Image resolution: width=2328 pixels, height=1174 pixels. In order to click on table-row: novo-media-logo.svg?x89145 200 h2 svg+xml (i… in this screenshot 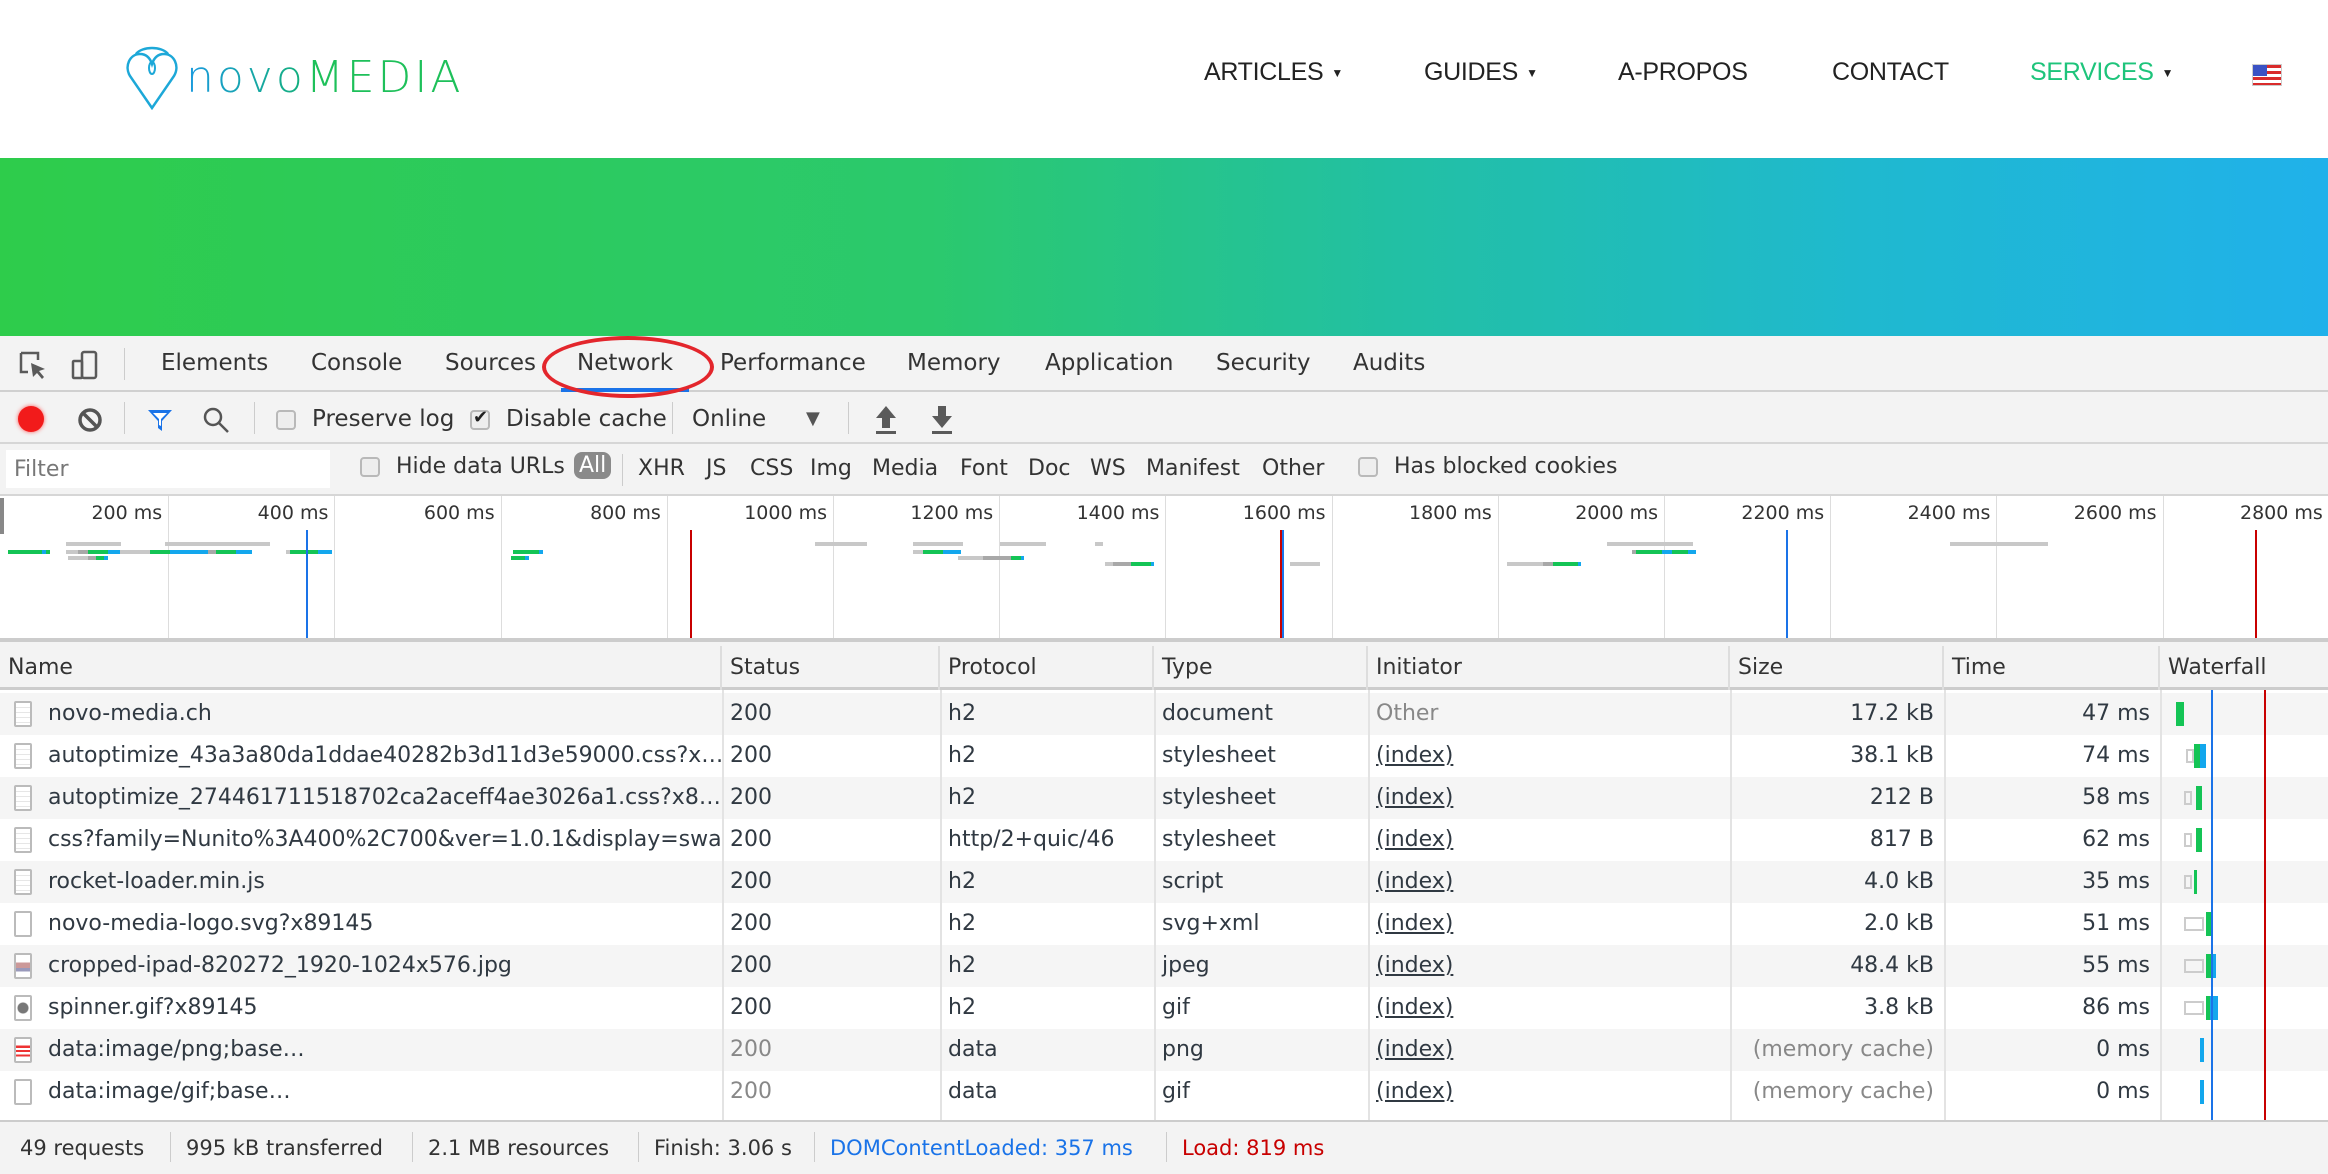, I will do `click(1164, 924)`.